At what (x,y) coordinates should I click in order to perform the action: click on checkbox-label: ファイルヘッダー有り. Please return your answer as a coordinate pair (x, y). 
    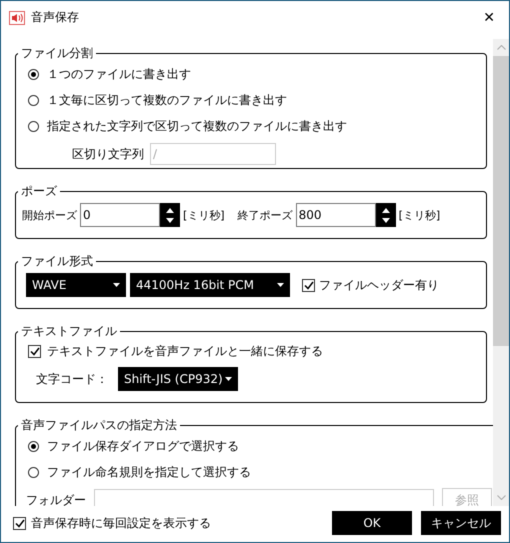
    Looking at the image, I should click on (379, 285).